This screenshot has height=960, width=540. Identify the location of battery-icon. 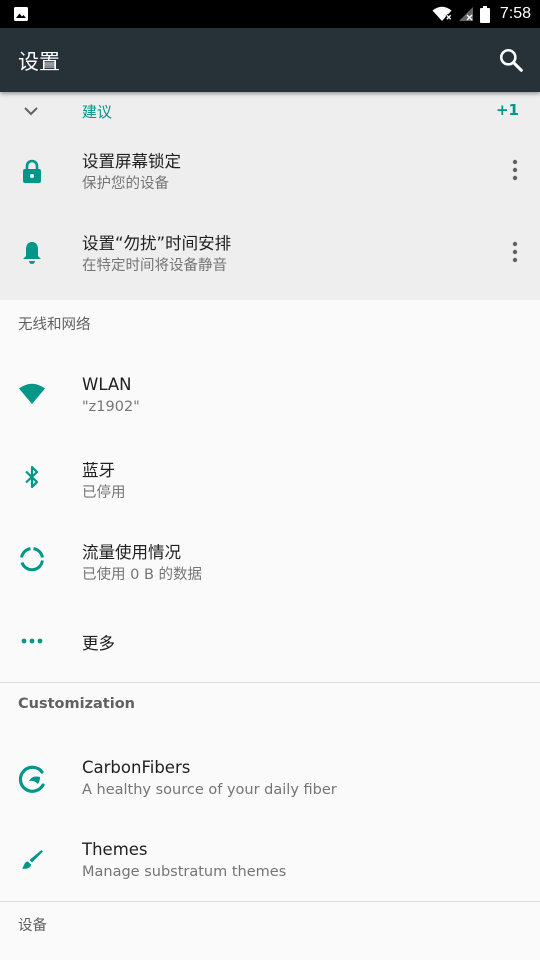
(484, 14).